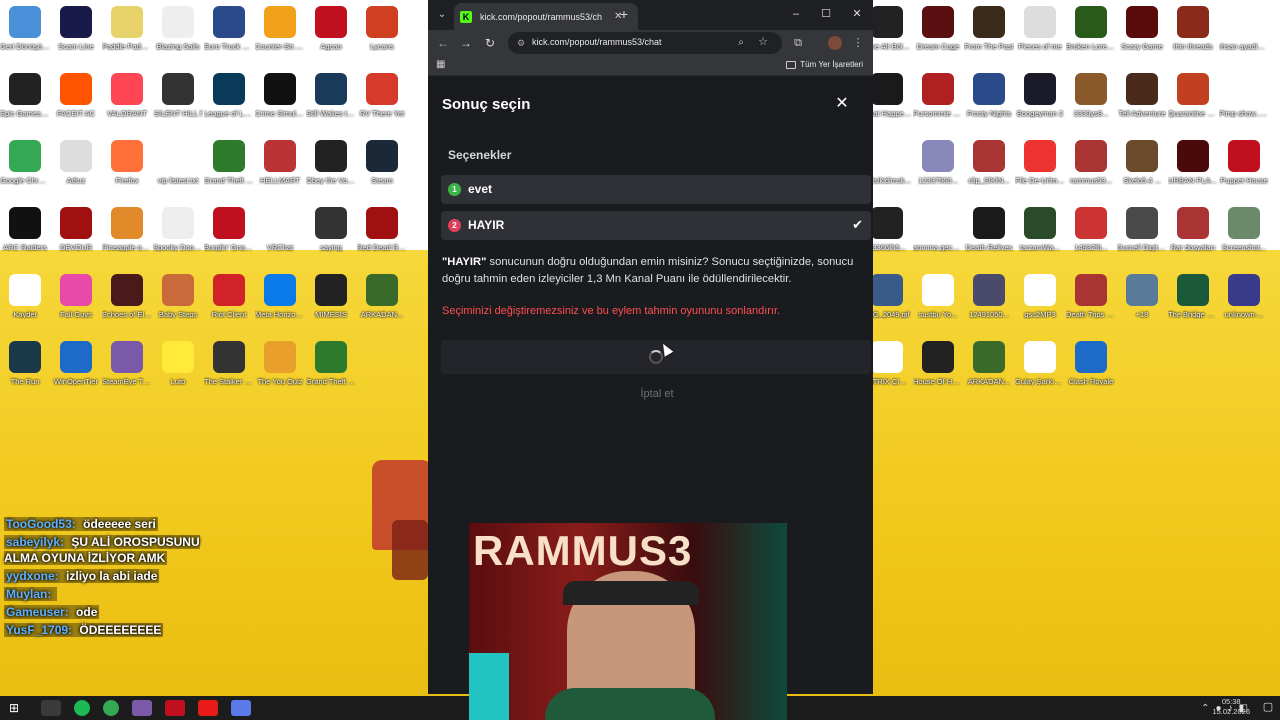 The width and height of the screenshot is (1280, 720). What do you see at coordinates (645, 43) in the screenshot?
I see `address-bar: ⚙ kick.com/popout/rammus53/chat ⌕ ☆` at bounding box center [645, 43].